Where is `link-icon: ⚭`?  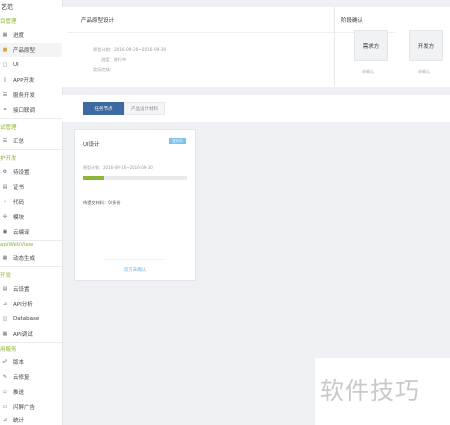 link-icon: ⚭ is located at coordinates (5, 110).